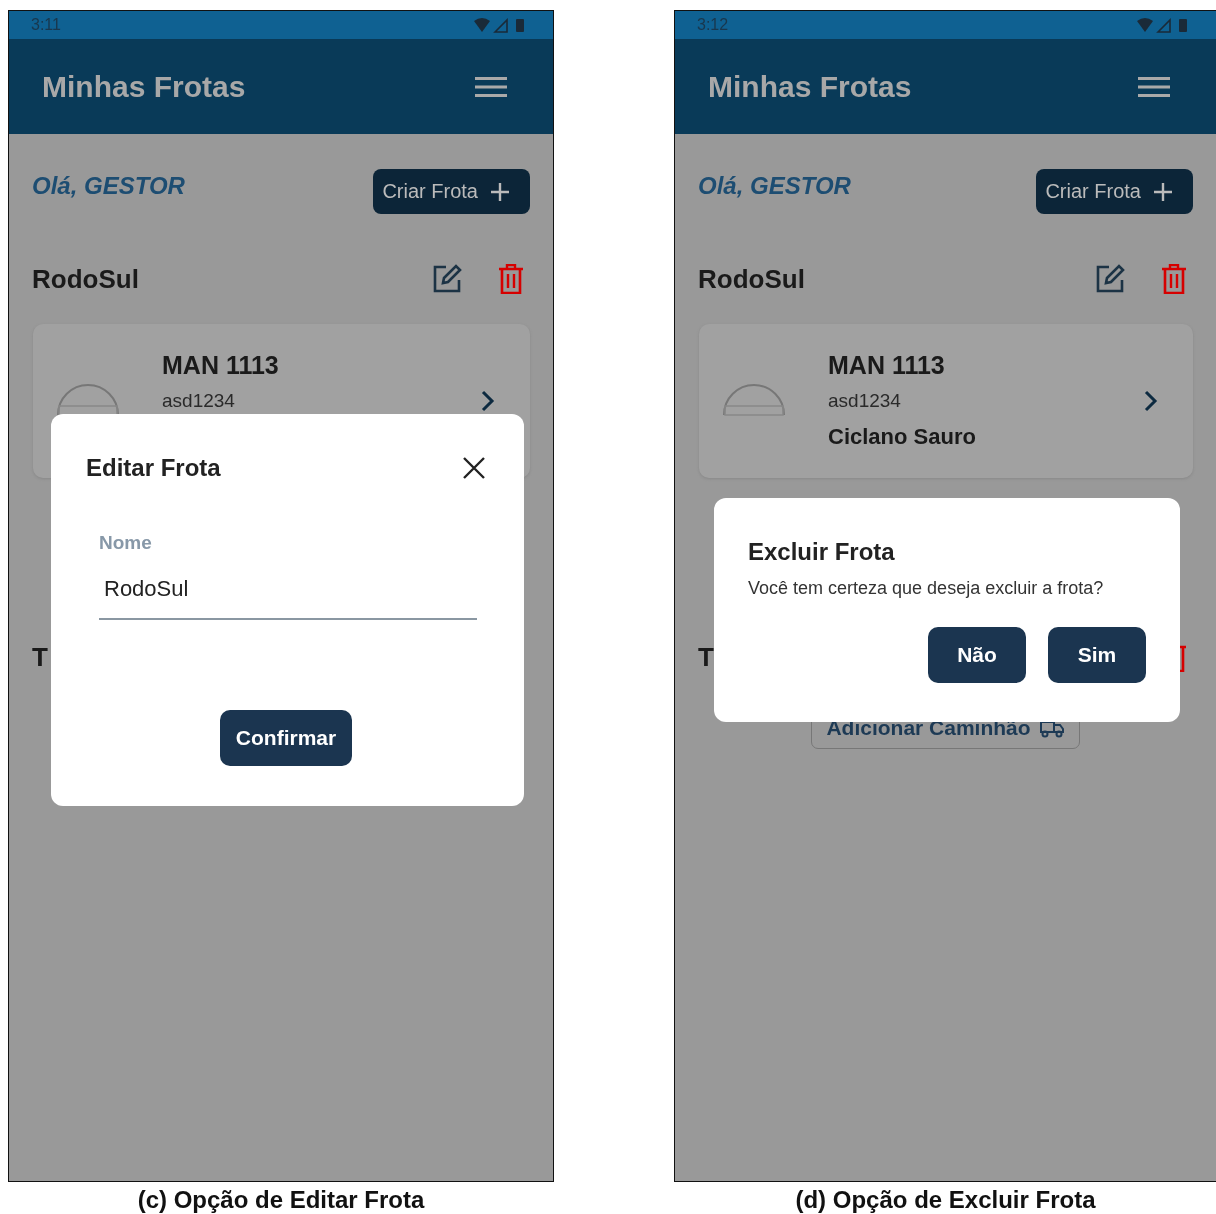 Image resolution: width=1216 pixels, height=1214 pixels. Describe the element at coordinates (286, 738) in the screenshot. I see `confirm-button: Confirmar` at that location.